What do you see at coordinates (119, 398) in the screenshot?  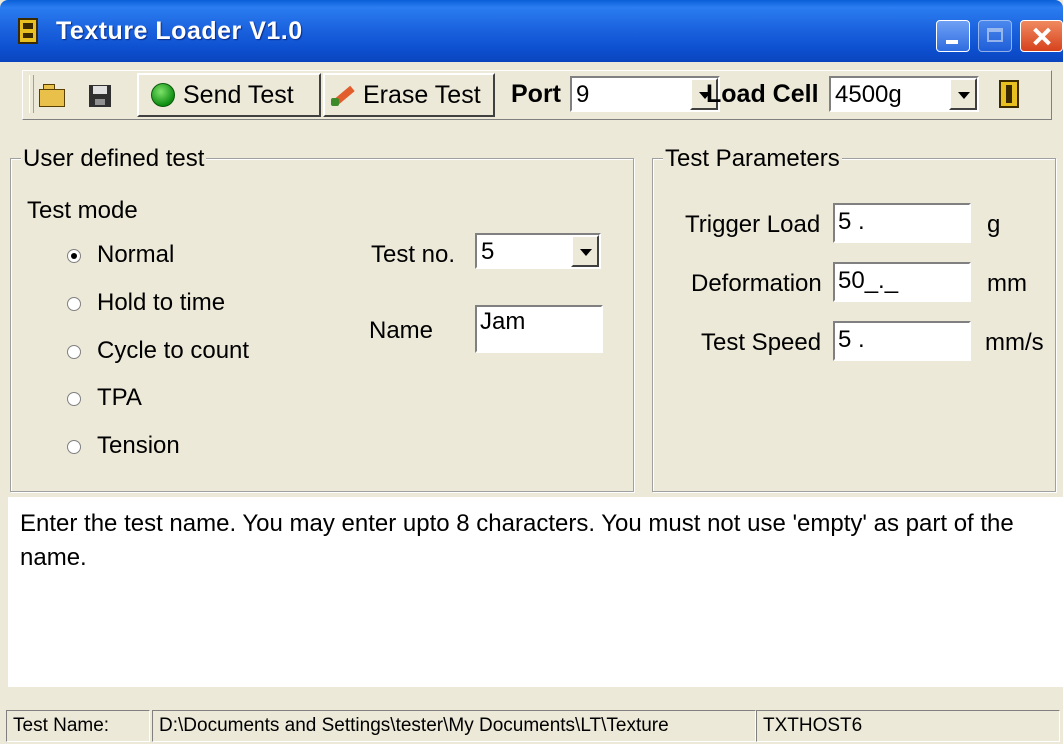 I see `radio-tpa-label: TPA` at bounding box center [119, 398].